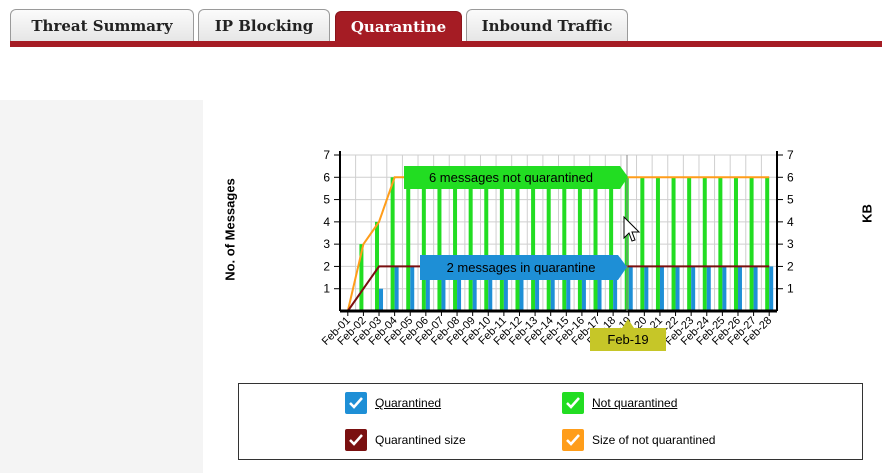  Describe the element at coordinates (790, 244) in the screenshot. I see `right-tick-label: 3` at that location.